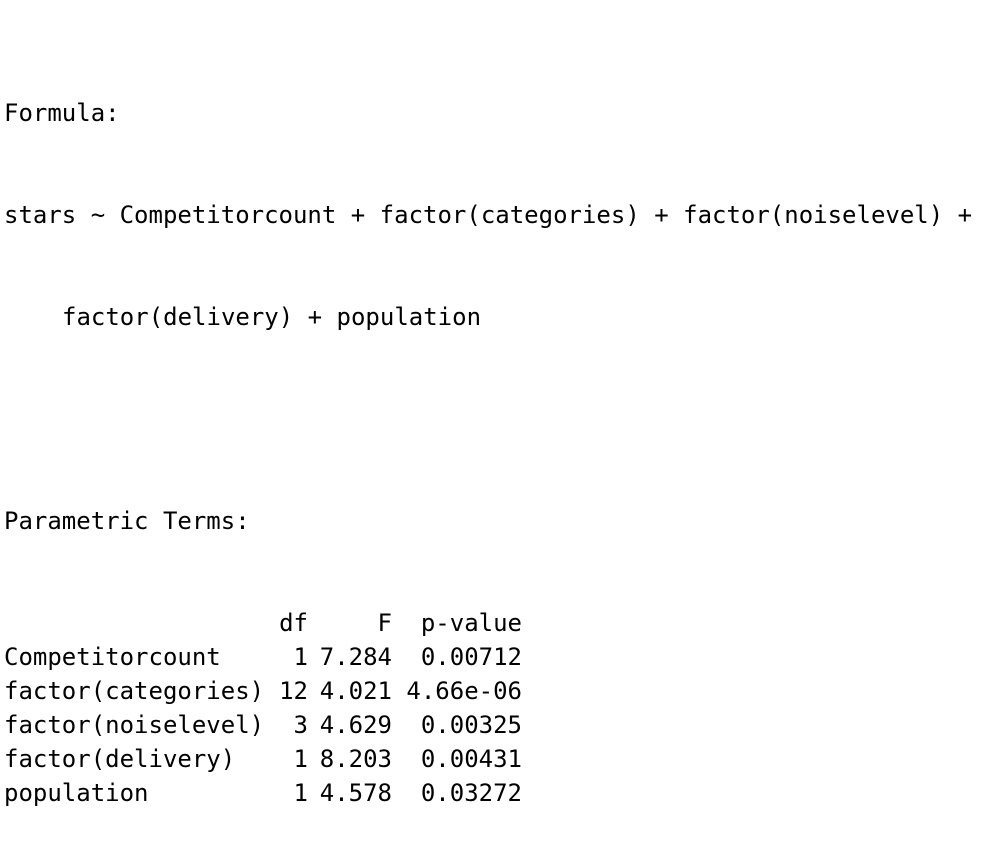 This screenshot has width=1000, height=844. What do you see at coordinates (384, 623) in the screenshot?
I see `header-f: F` at bounding box center [384, 623].